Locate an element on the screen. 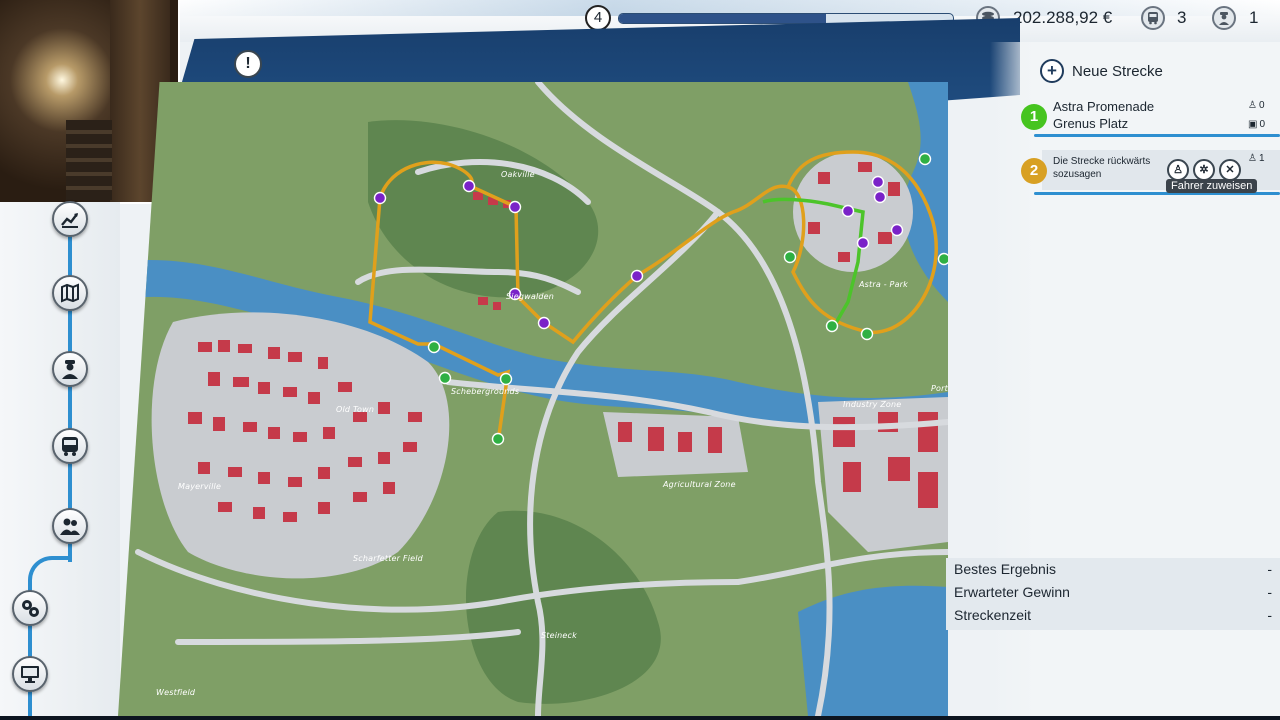 Image resolution: width=1280 pixels, height=720 pixels. bus-count: 3 is located at coordinates (1182, 17).